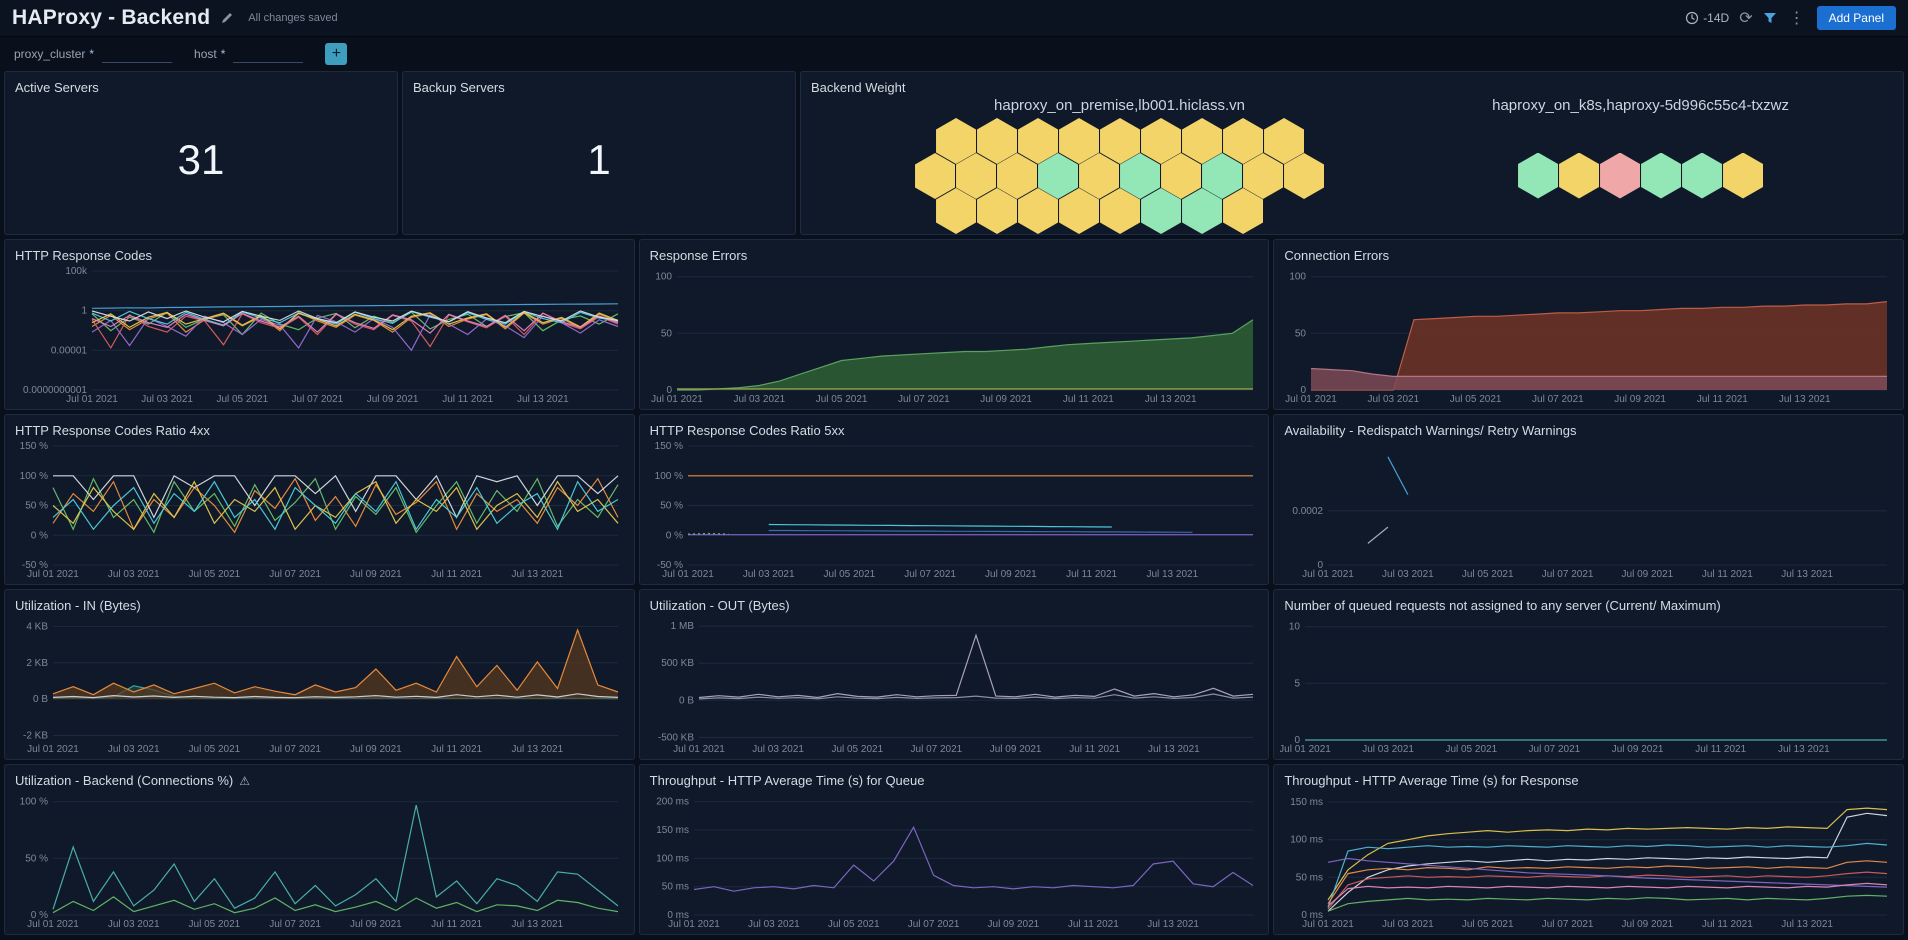 Image resolution: width=1908 pixels, height=940 pixels. Describe the element at coordinates (672, 802) in the screenshot. I see `svg-text: 200 ms` at that location.